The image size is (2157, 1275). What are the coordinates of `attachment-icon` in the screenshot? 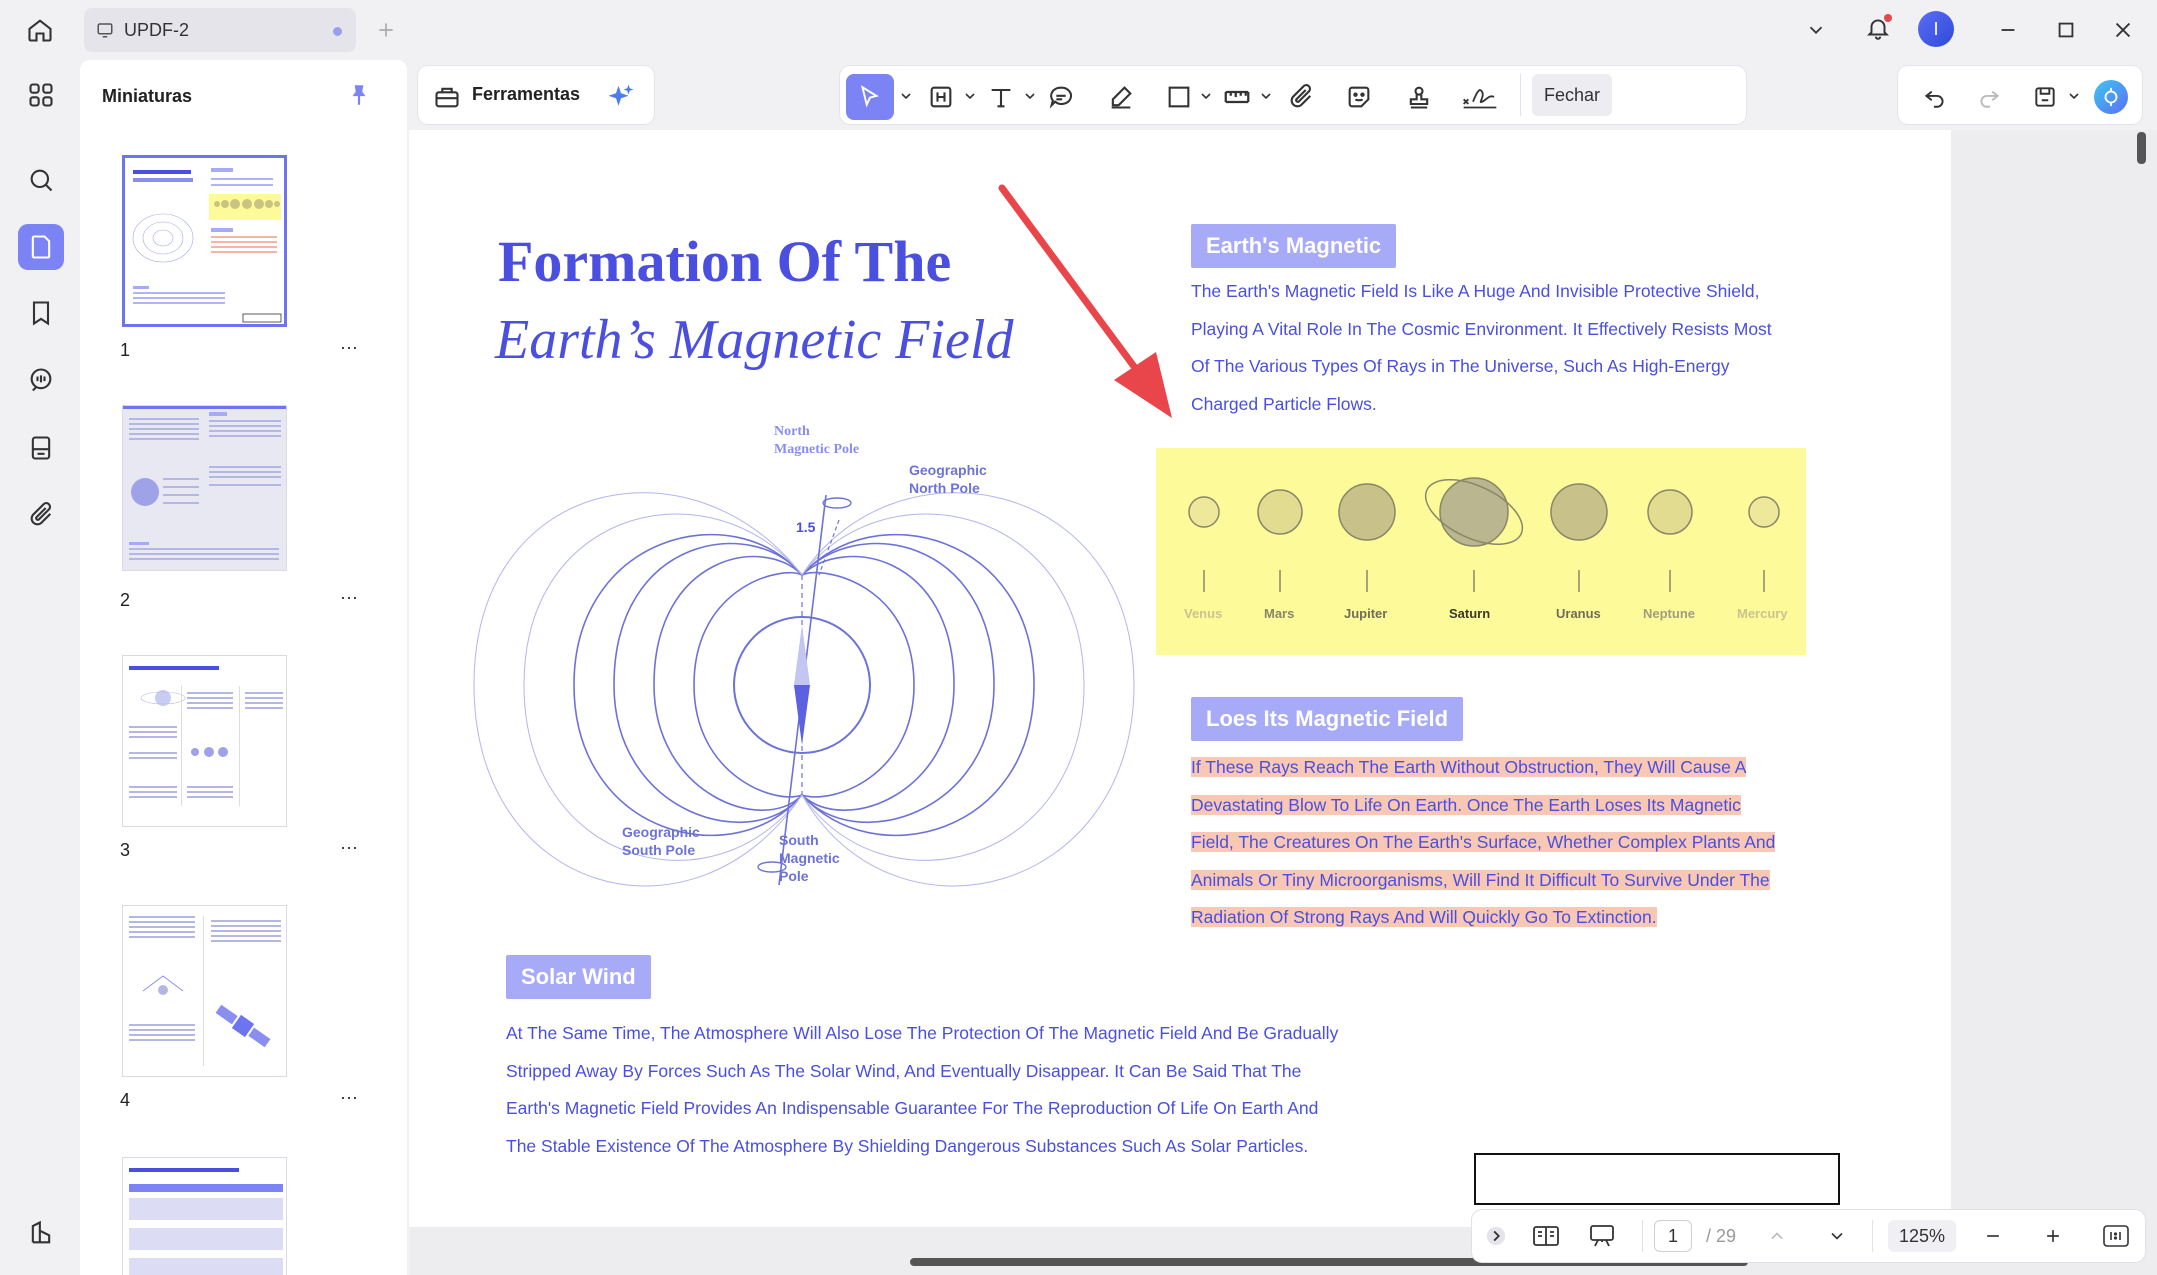 It's located at (41, 515).